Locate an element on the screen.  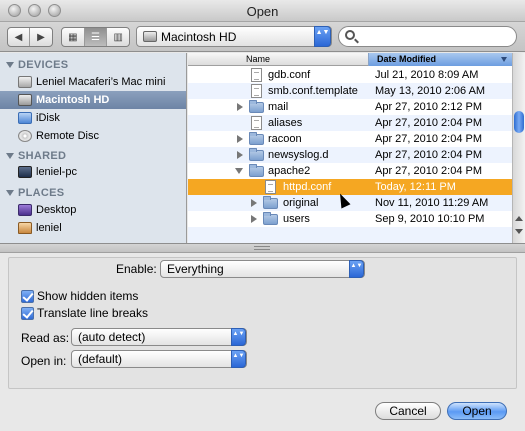
scroll-down-arrow-icon is located at coordinates (519, 231).